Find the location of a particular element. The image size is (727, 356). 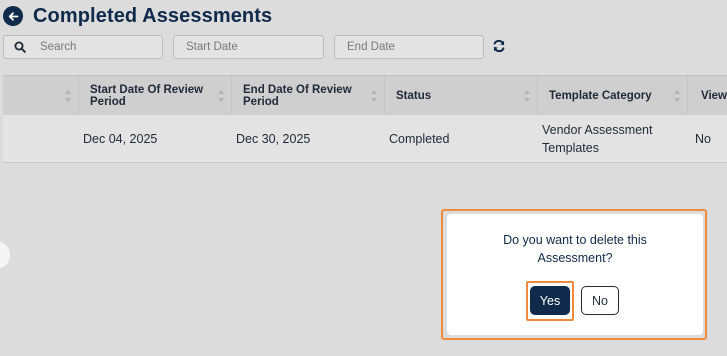

start-date-field: Start Date is located at coordinates (248, 47).